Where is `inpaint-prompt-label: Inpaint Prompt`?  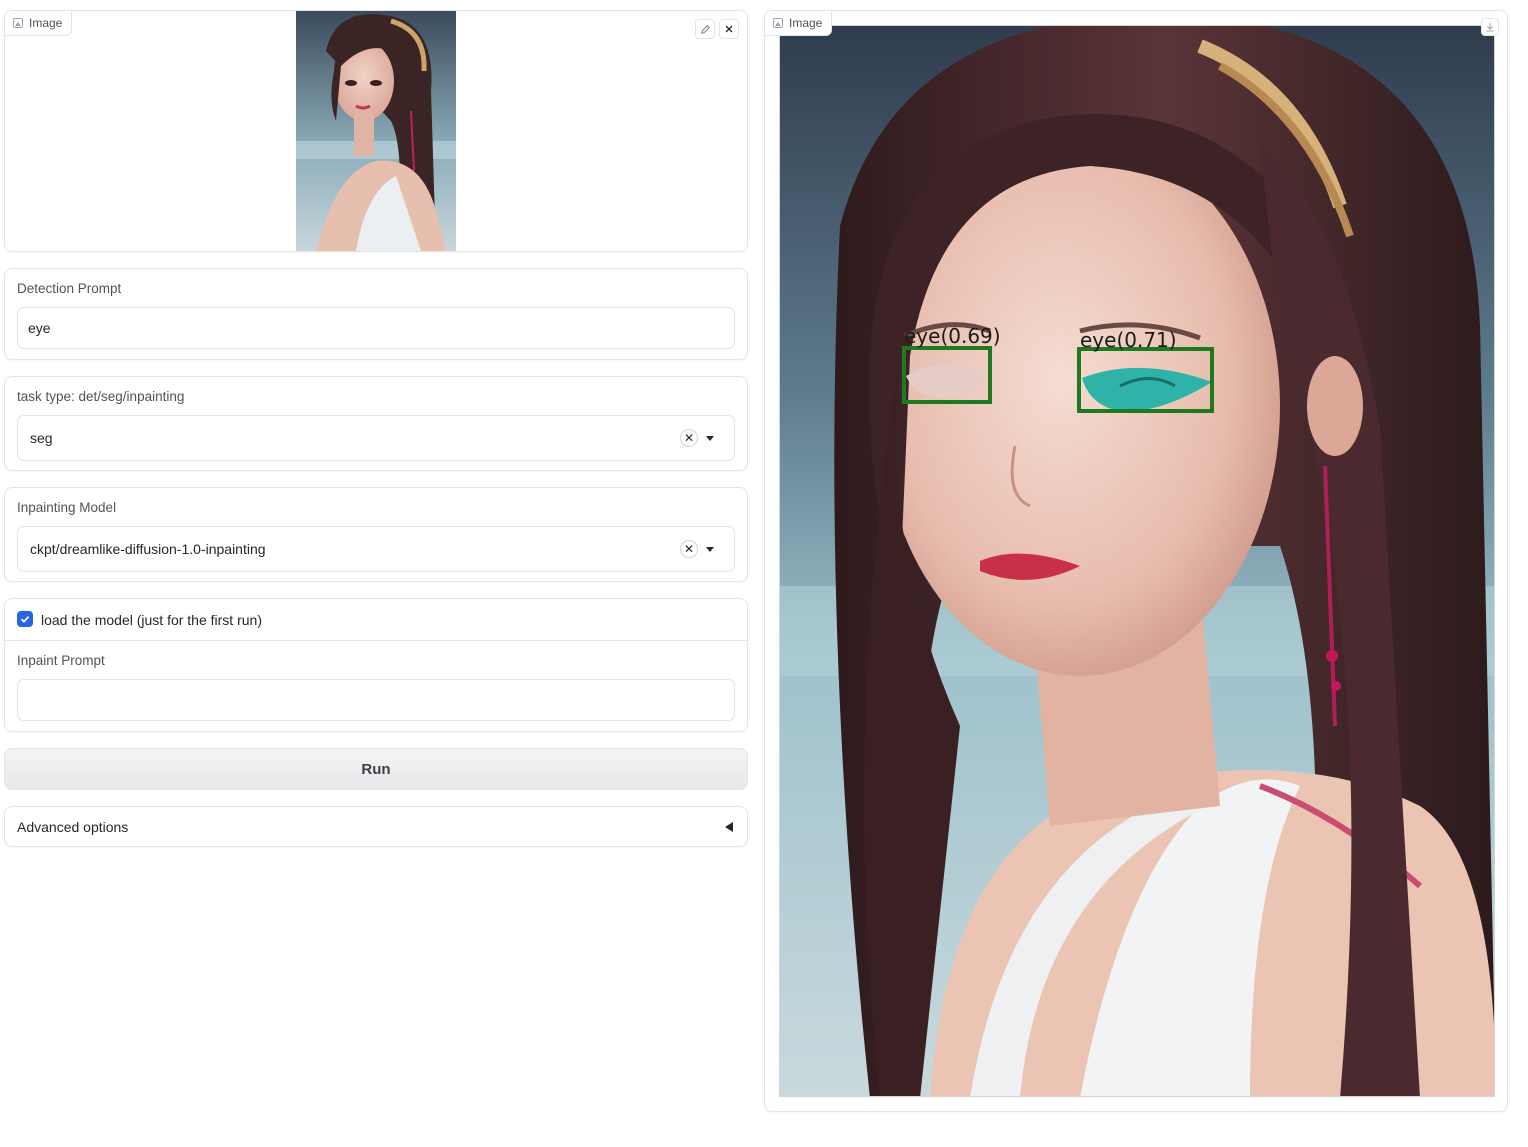
inpaint-prompt-label: Inpaint Prompt is located at coordinates (61, 660).